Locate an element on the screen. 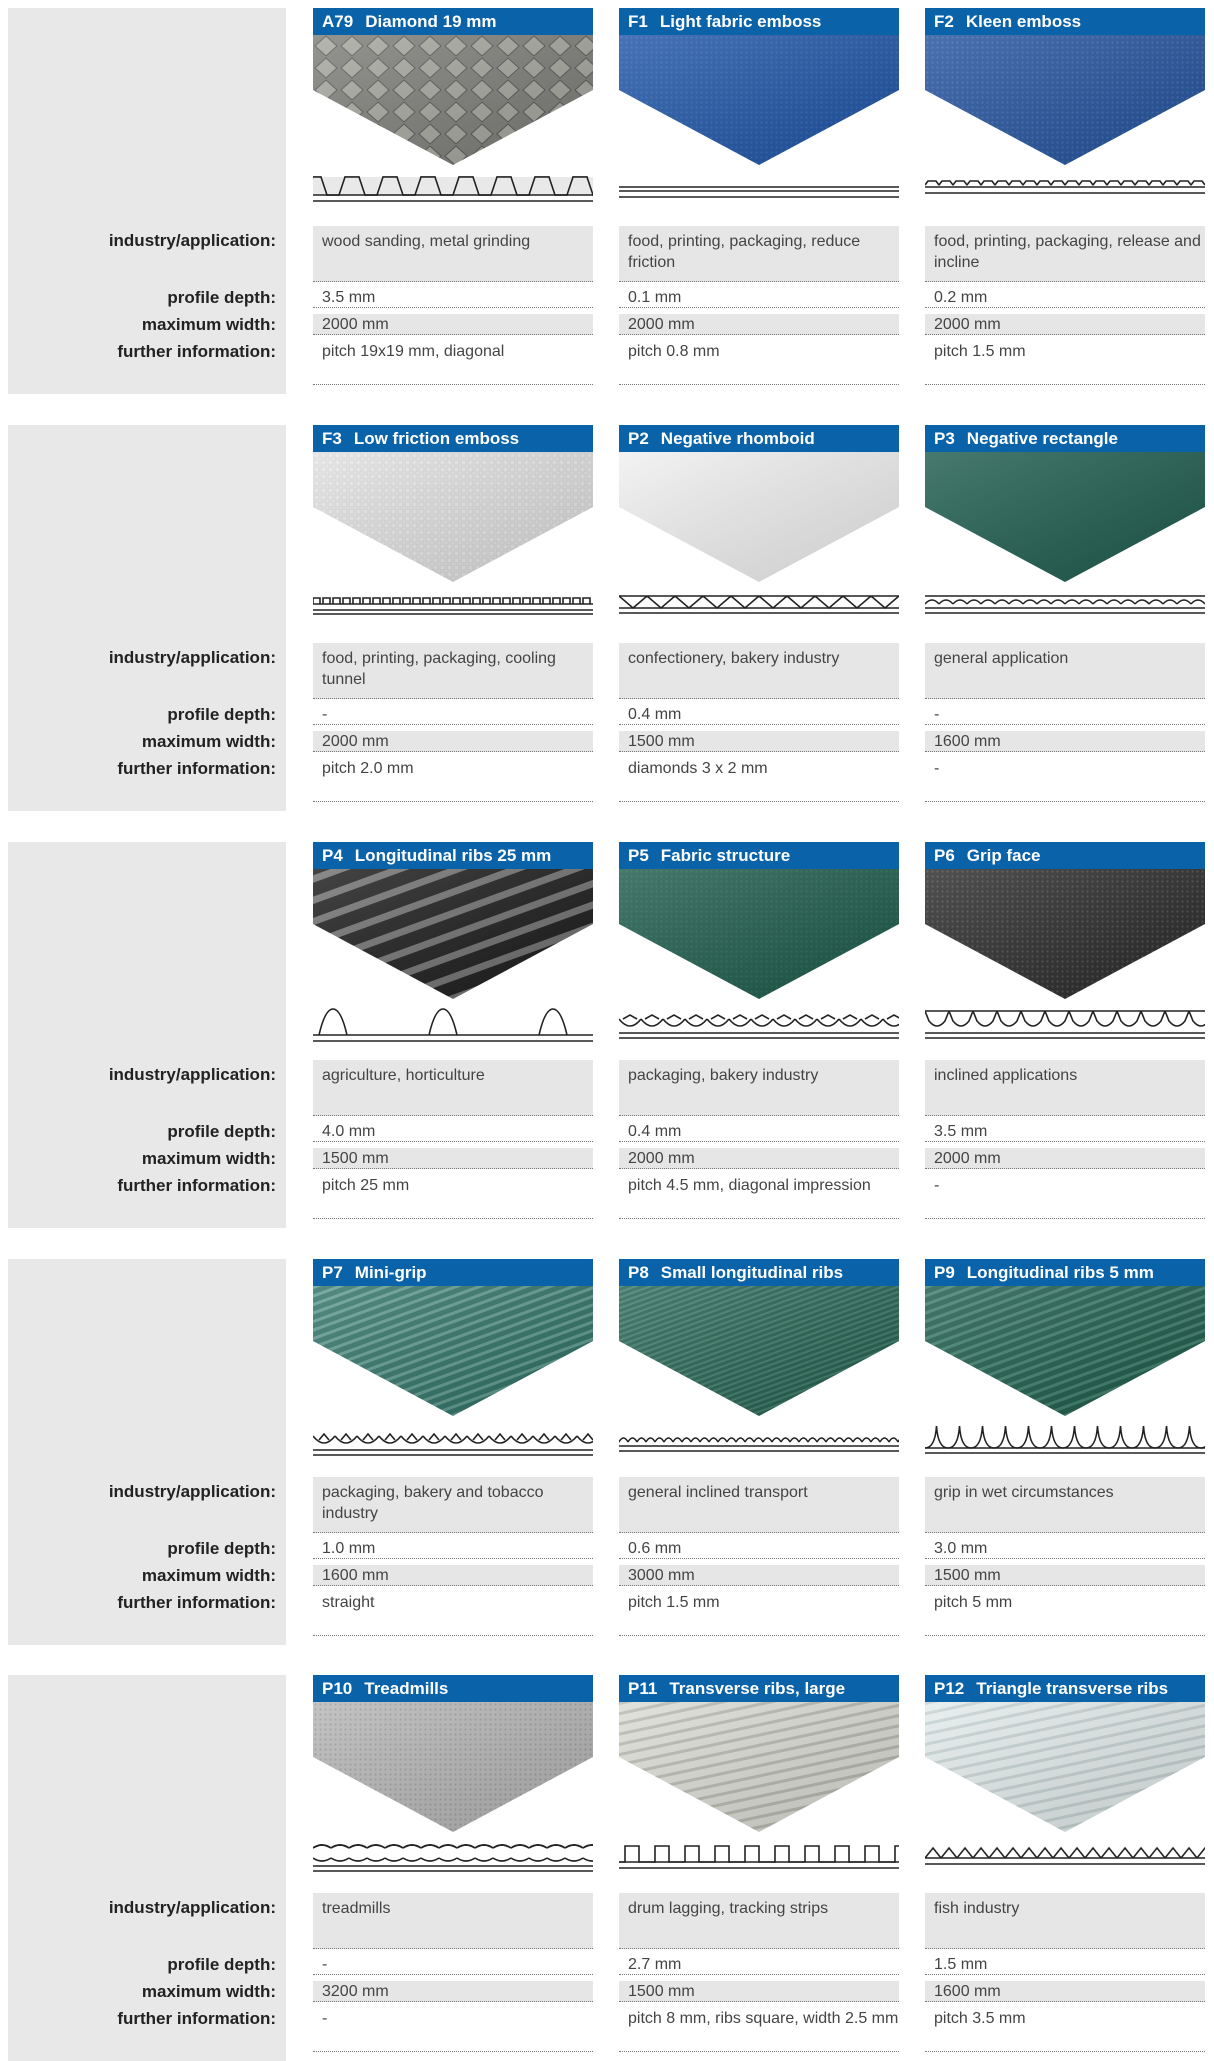  info-value: pitch 0.8 mm is located at coordinates (759, 363).